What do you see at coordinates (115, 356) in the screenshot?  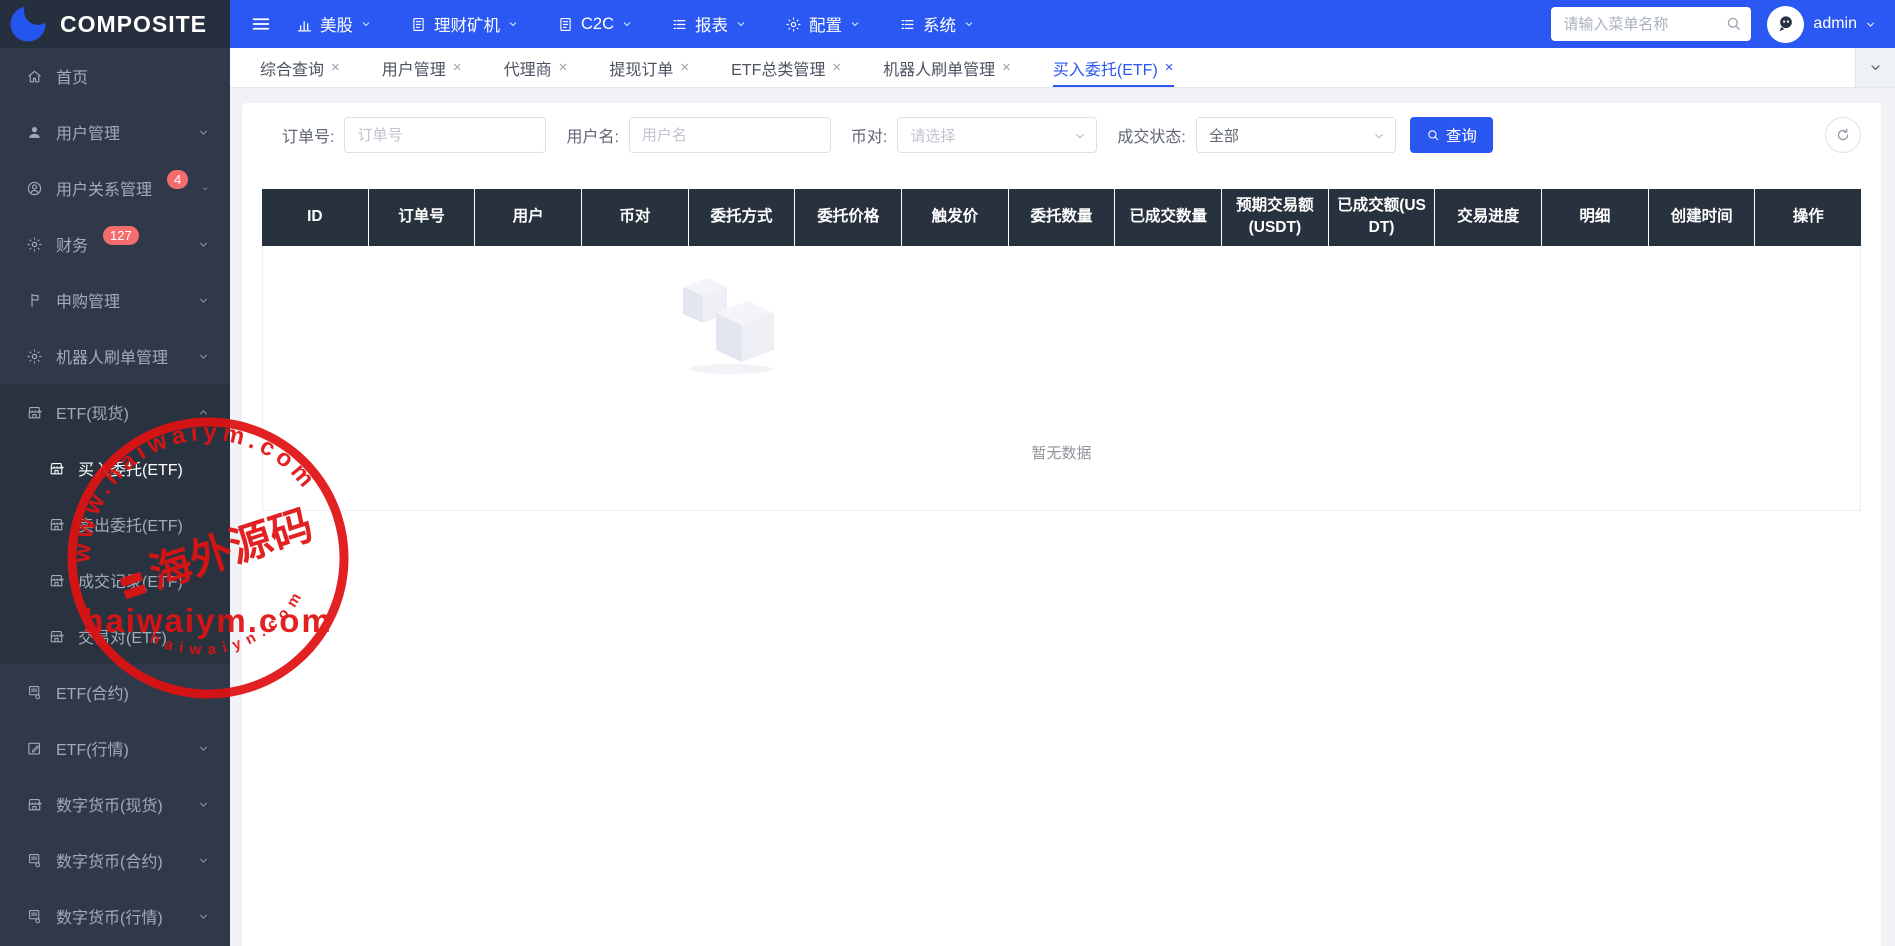 I see `sidebar-item-robot-order-management: 机器人刷单管理` at bounding box center [115, 356].